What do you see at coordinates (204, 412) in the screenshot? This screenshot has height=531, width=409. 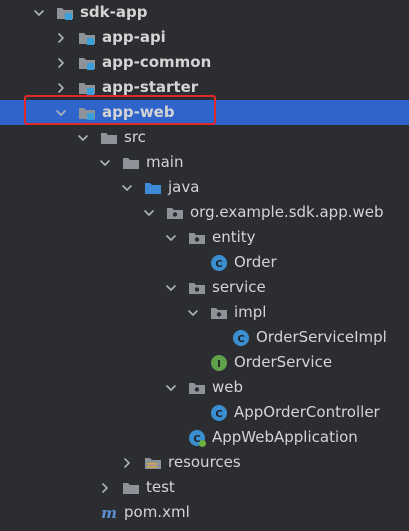 I see `tree-item-app-order-controller: C AppOrderController` at bounding box center [204, 412].